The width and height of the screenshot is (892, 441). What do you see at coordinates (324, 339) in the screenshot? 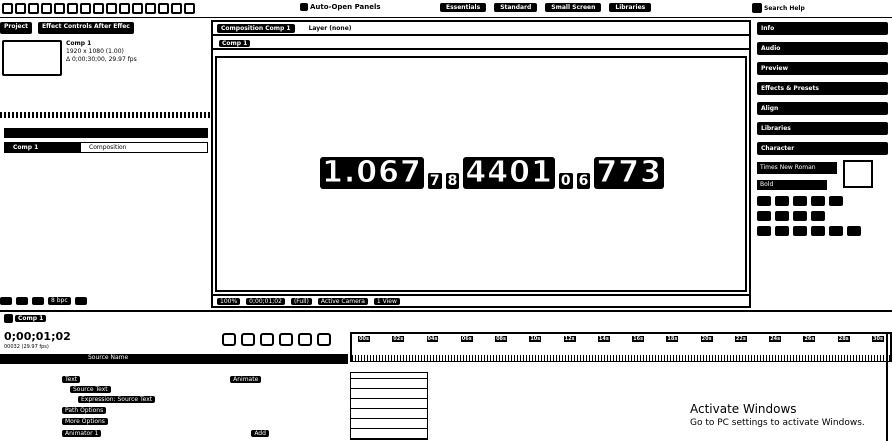
I see `graph-editor-icon` at bounding box center [324, 339].